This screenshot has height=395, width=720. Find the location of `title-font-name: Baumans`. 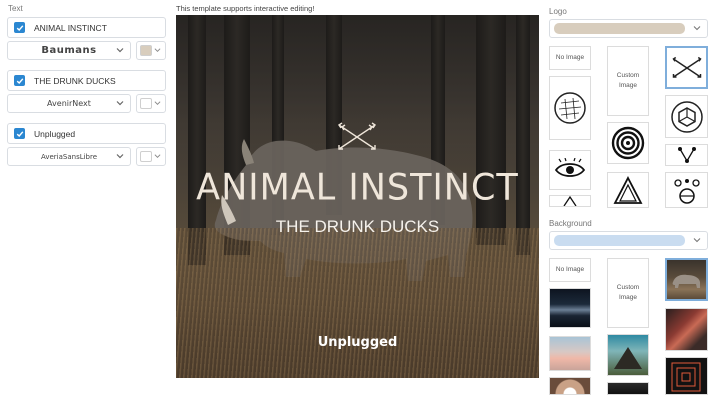

title-font-name: Baumans is located at coordinates (69, 50).